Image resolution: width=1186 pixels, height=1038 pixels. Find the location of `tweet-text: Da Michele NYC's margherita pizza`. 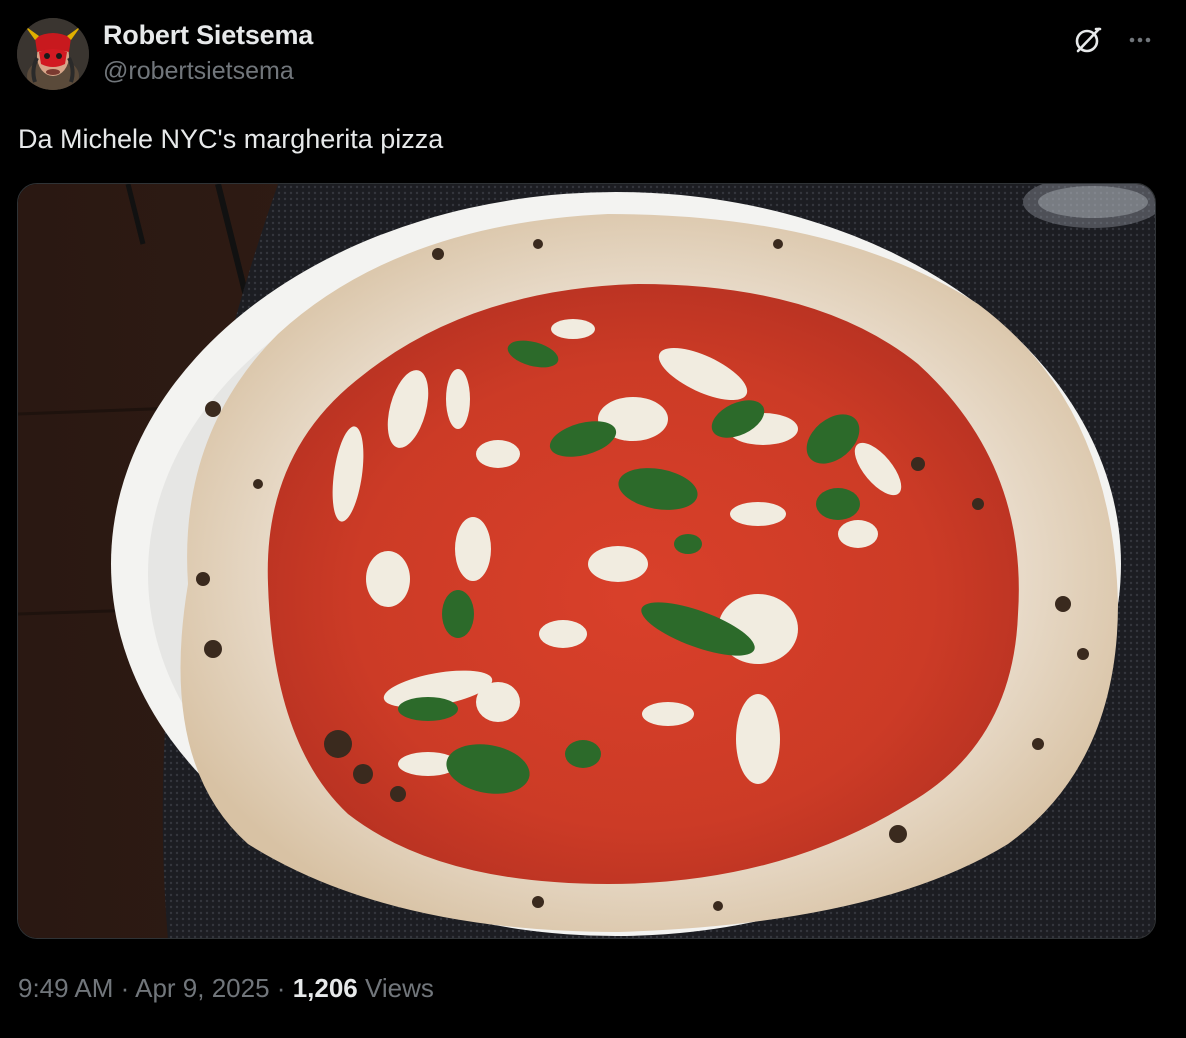

tweet-text: Da Michele NYC's margherita pizza is located at coordinates (231, 139).